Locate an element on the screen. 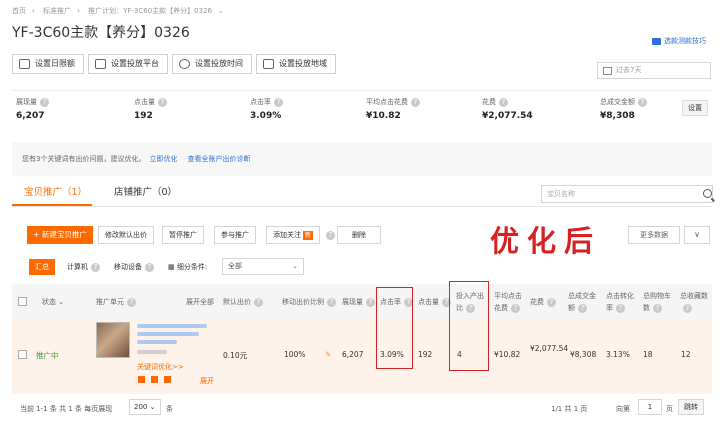 The width and height of the screenshot is (720, 423). metric-label: 展现量 is located at coordinates (26, 102).